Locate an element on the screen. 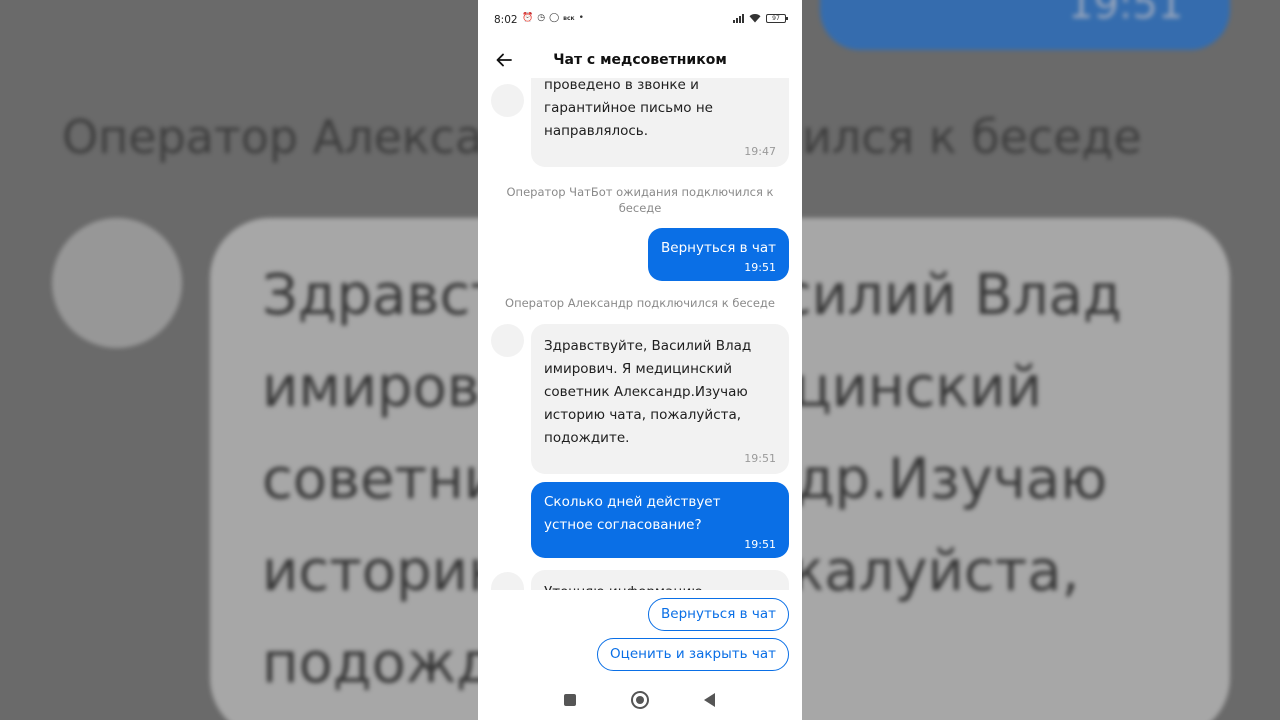 The width and height of the screenshot is (1280, 720). vk-icon: вск is located at coordinates (569, 18).